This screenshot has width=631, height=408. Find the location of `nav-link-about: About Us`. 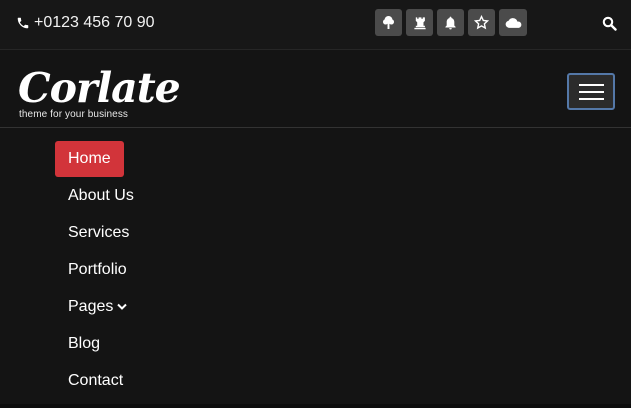

nav-link-about: About Us is located at coordinates (101, 196).